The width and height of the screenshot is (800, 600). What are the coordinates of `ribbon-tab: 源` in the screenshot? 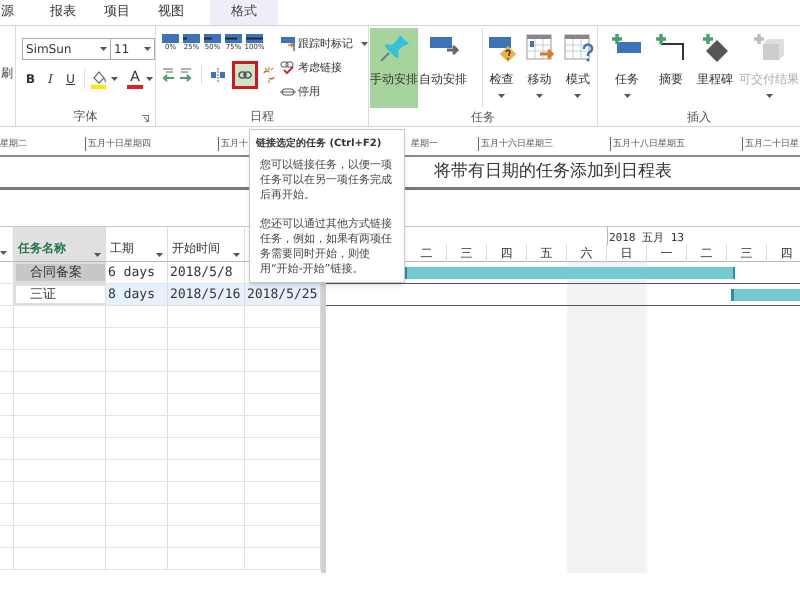 It's located at (7, 12).